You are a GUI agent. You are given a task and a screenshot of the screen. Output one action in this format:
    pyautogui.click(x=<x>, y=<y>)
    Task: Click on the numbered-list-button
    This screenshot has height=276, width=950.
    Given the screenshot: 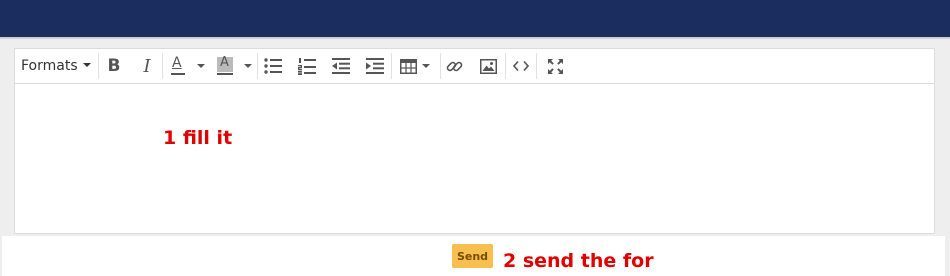 What is the action you would take?
    pyautogui.click(x=307, y=66)
    